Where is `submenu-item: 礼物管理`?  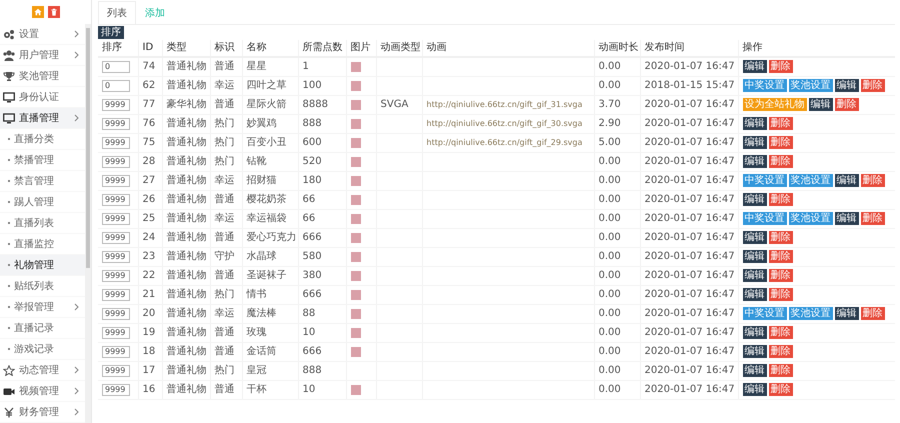
submenu-item: 礼物管理 is located at coordinates (42, 265).